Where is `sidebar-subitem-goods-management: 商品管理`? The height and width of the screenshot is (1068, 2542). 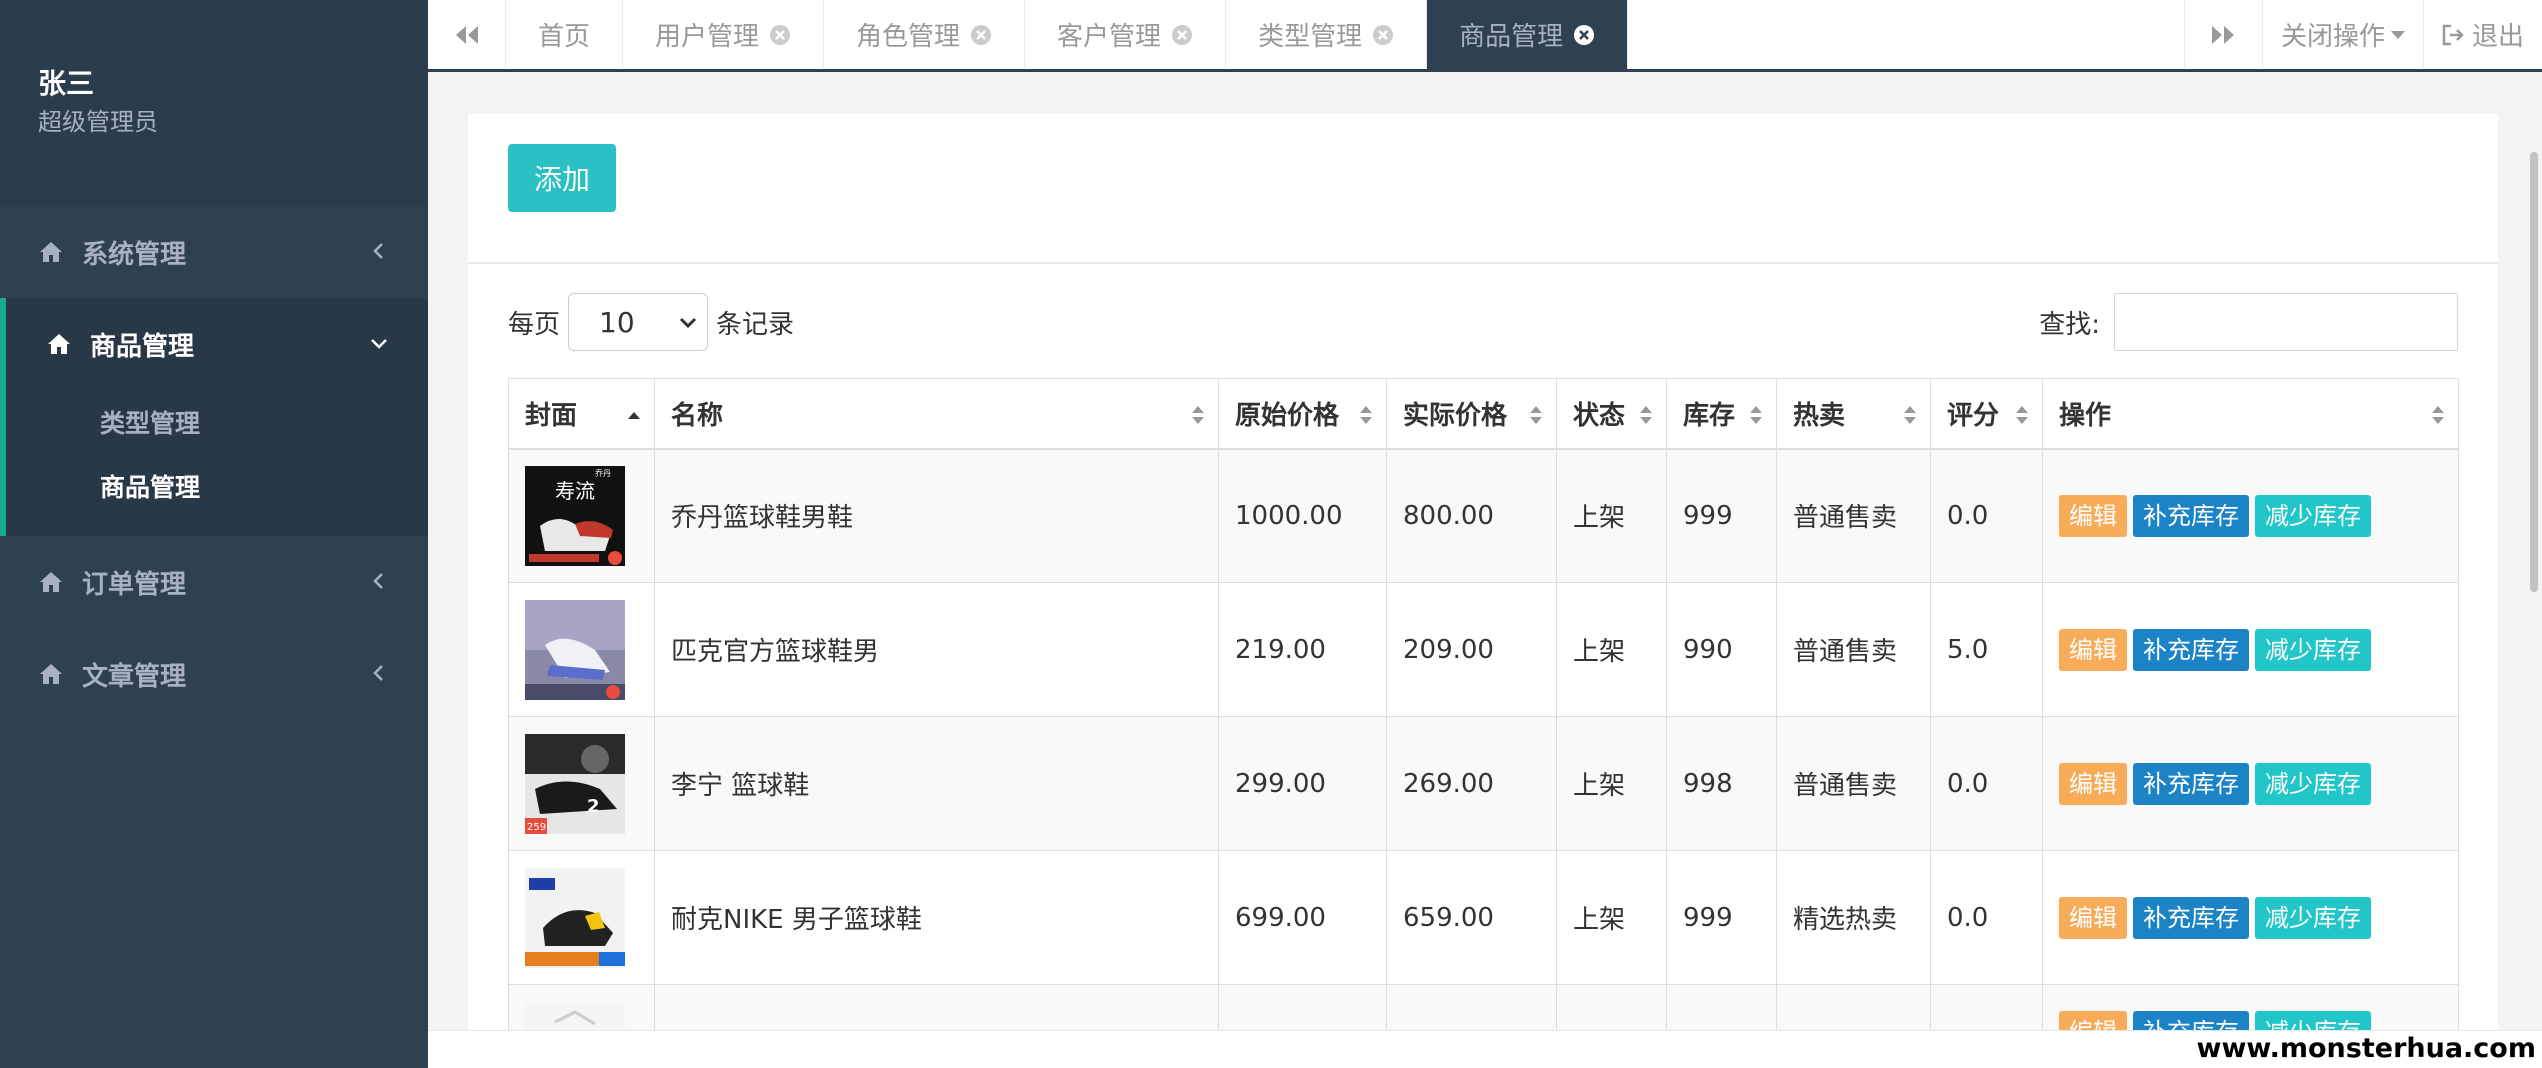 sidebar-subitem-goods-management: 商品管理 is located at coordinates (217, 486).